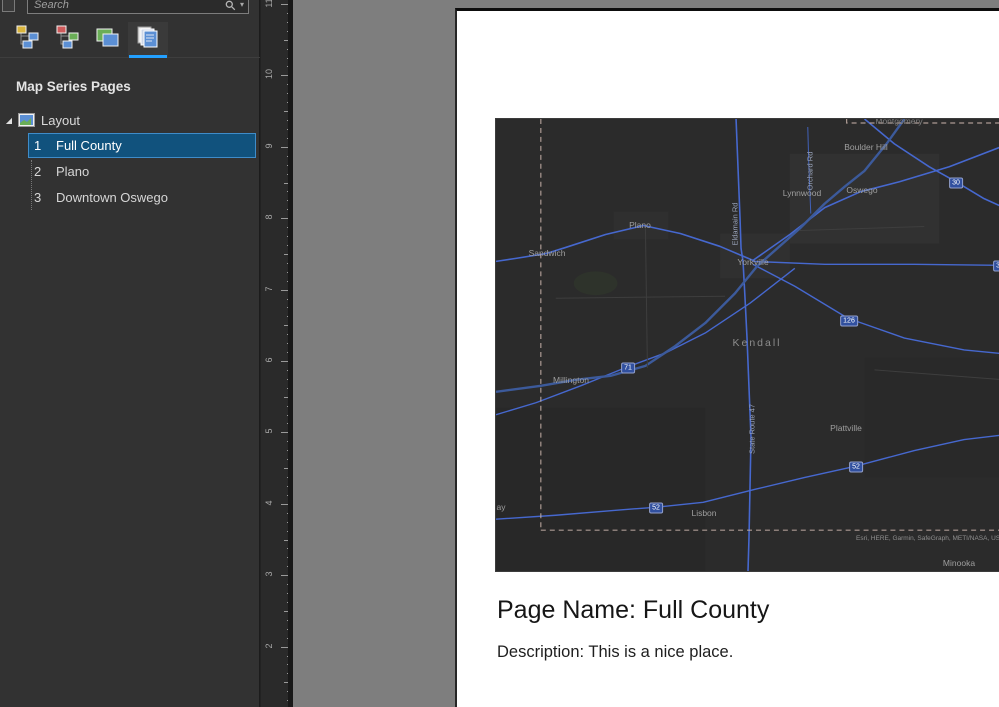 This screenshot has height=707, width=999. What do you see at coordinates (810, 171) in the screenshot?
I see `map-place-label: Orchard Rd` at bounding box center [810, 171].